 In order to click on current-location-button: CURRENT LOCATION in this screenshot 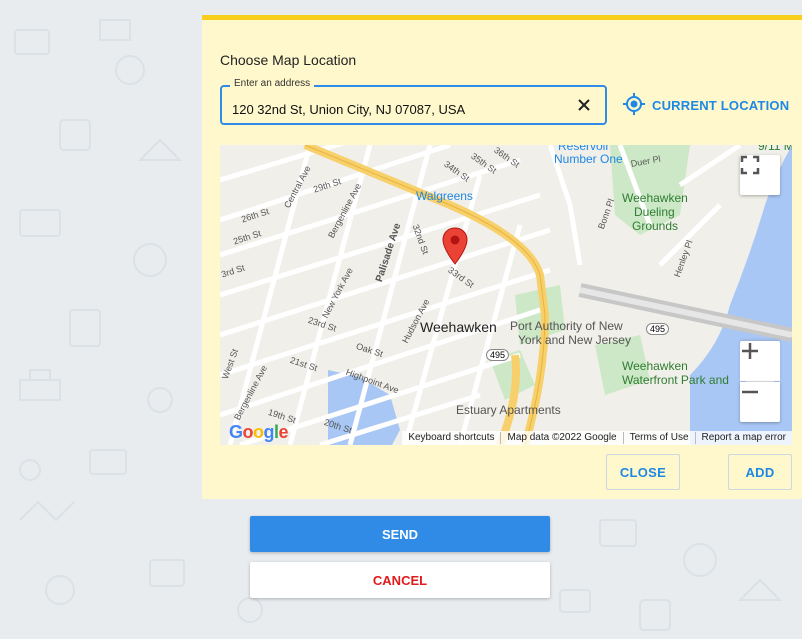, I will do `click(706, 105)`.